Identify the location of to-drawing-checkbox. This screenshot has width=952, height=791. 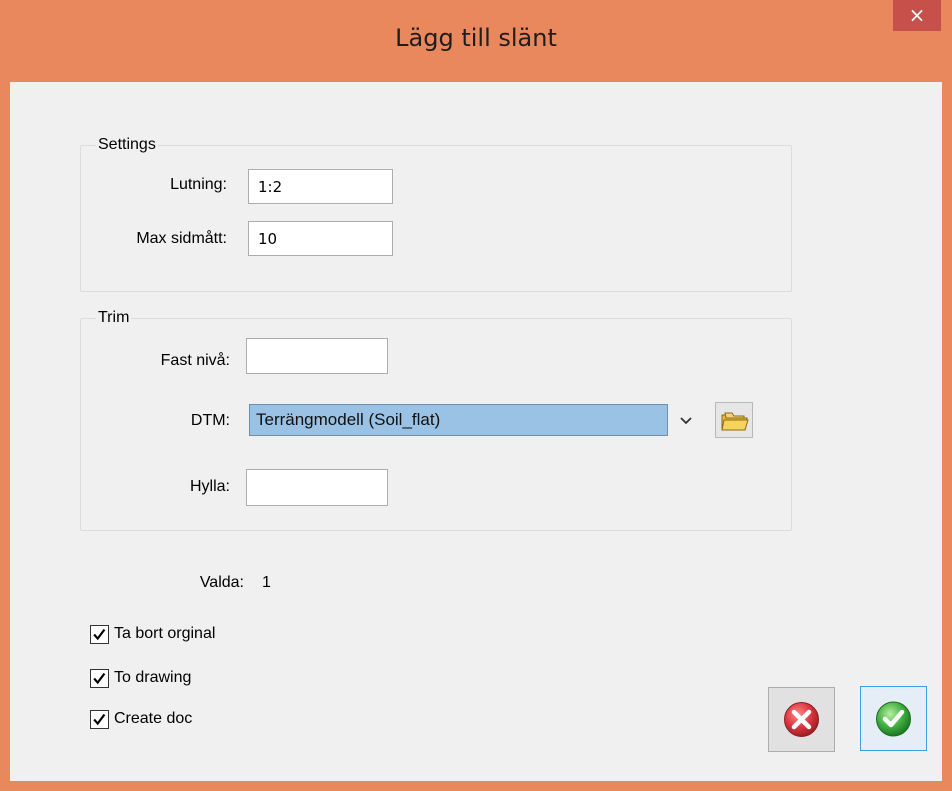
(99, 678).